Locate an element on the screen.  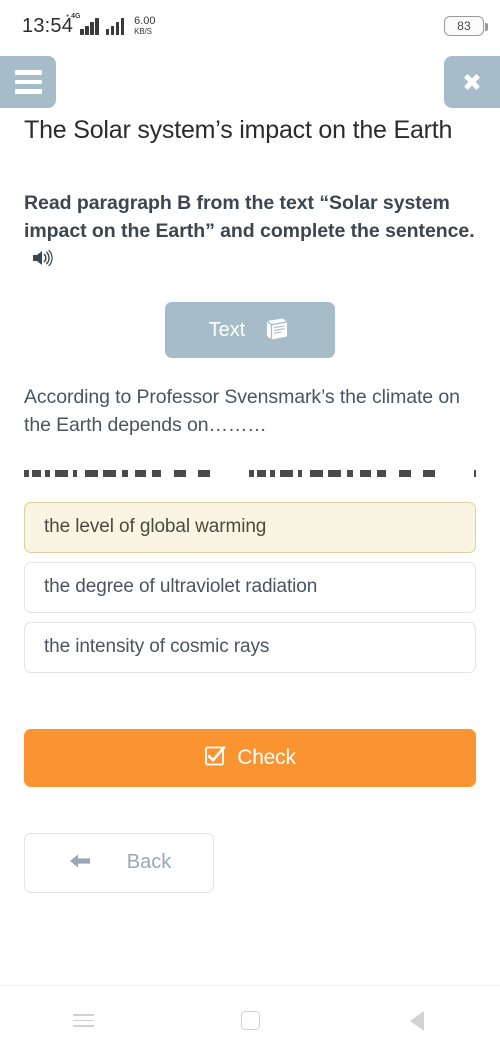
battery-icon: 83 is located at coordinates (466, 26).